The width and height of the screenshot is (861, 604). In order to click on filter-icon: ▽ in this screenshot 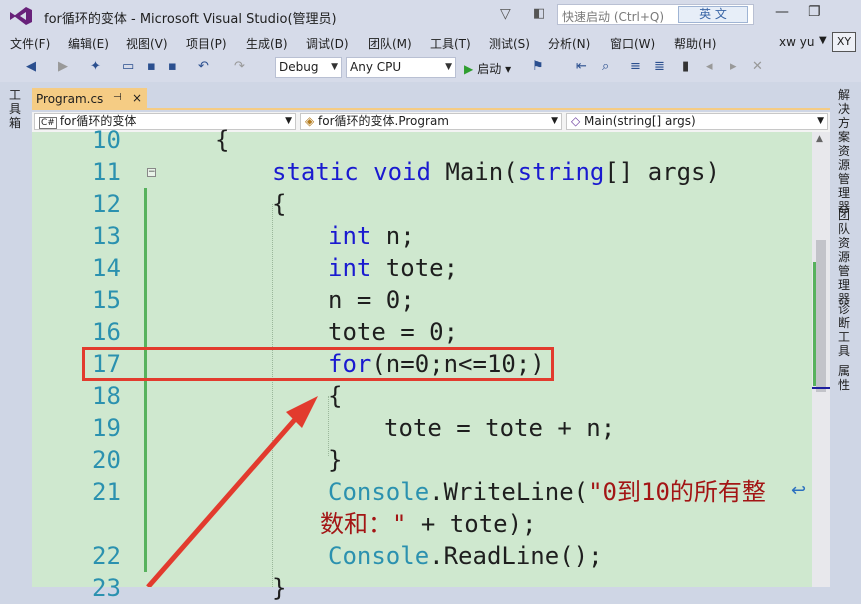, I will do `click(505, 14)`.